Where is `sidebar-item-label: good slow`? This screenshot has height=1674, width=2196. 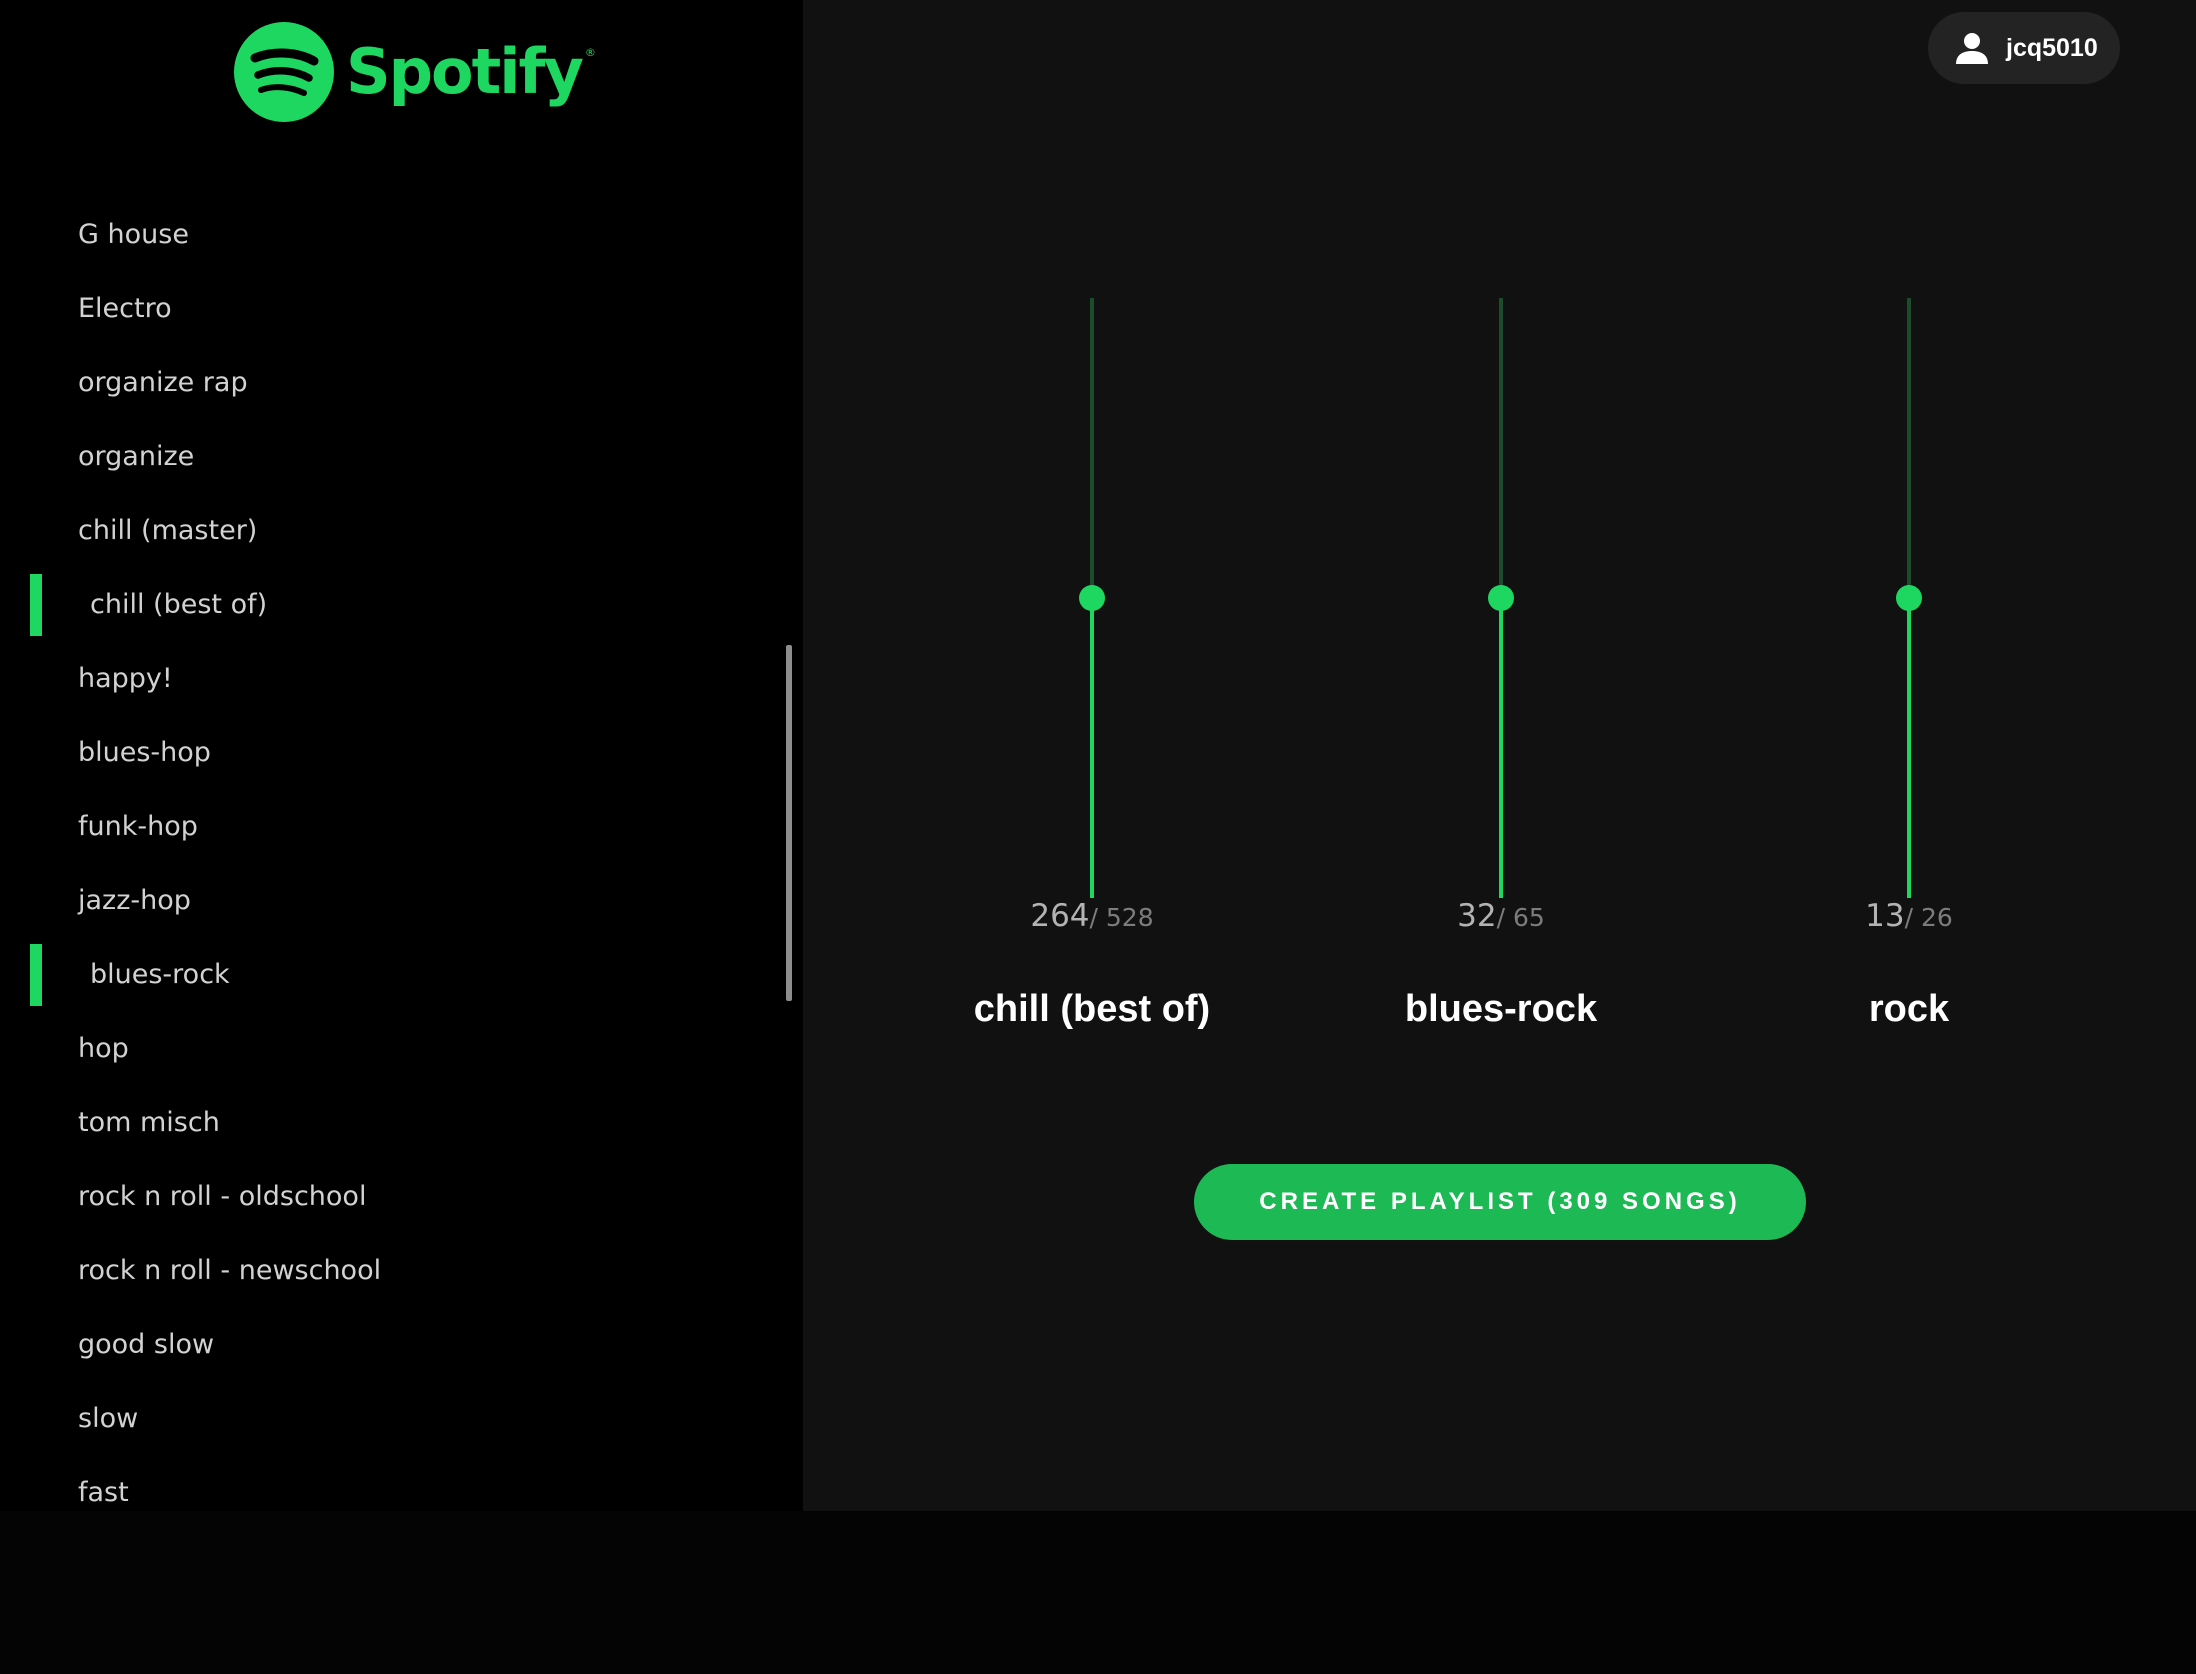
sidebar-item-label: good slow is located at coordinates (146, 1344).